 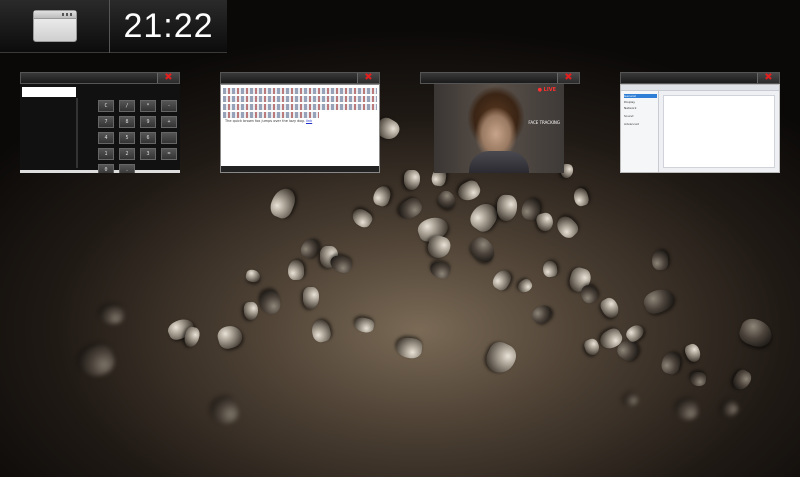 What do you see at coordinates (169, 122) in the screenshot?
I see `calculator-key: +` at bounding box center [169, 122].